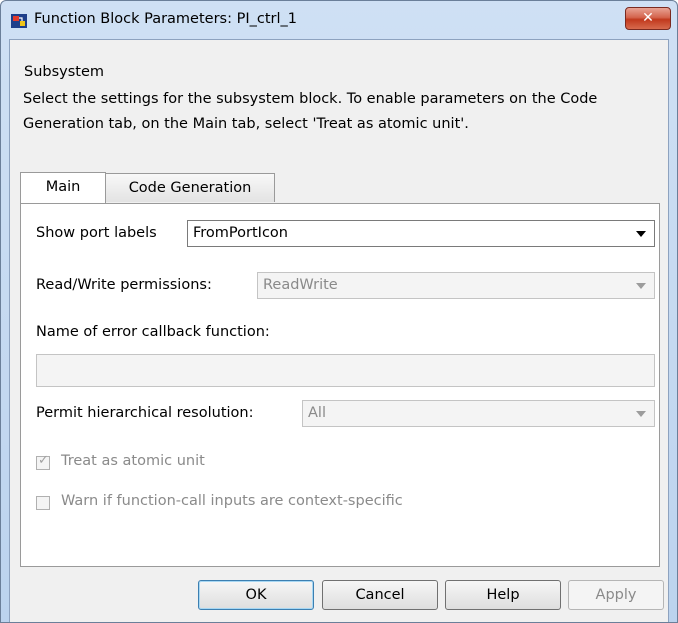 The image size is (678, 623). Describe the element at coordinates (380, 595) in the screenshot. I see `cancel-button: Cancel` at that location.